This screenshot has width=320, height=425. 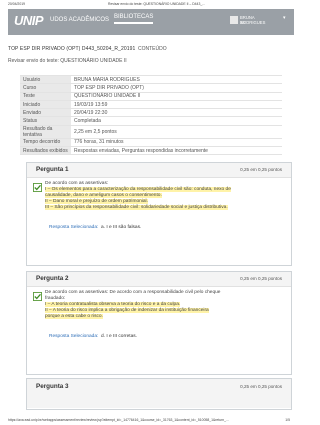 What do you see at coordinates (134, 19) in the screenshot?
I see `nav-bibliotecas: BIBLIOTECAS` at bounding box center [134, 19].